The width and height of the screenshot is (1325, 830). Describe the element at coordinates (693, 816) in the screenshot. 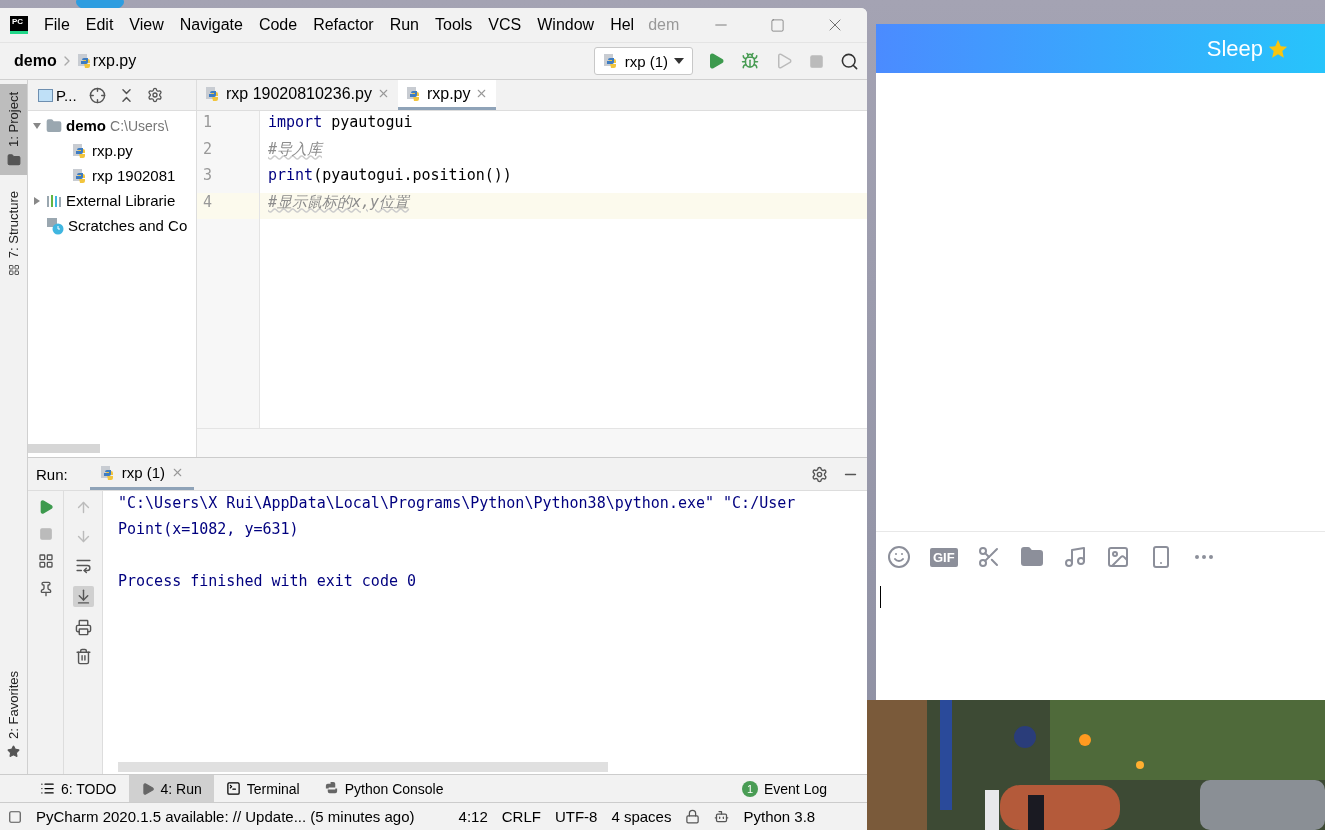

I see `lock-icon` at that location.